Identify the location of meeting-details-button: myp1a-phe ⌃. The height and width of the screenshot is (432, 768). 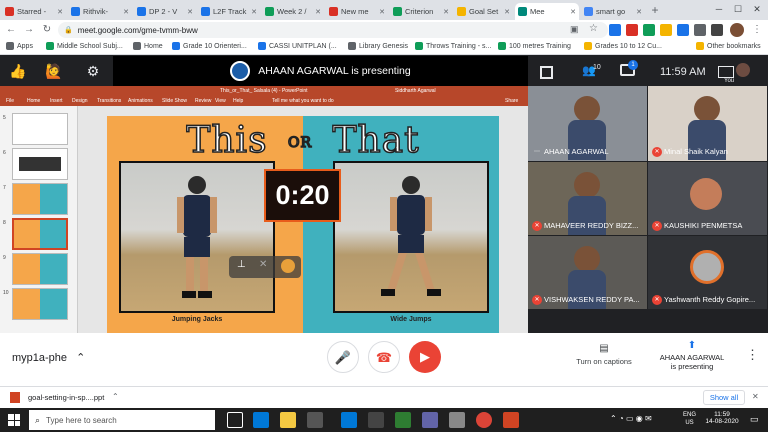
(48, 357).